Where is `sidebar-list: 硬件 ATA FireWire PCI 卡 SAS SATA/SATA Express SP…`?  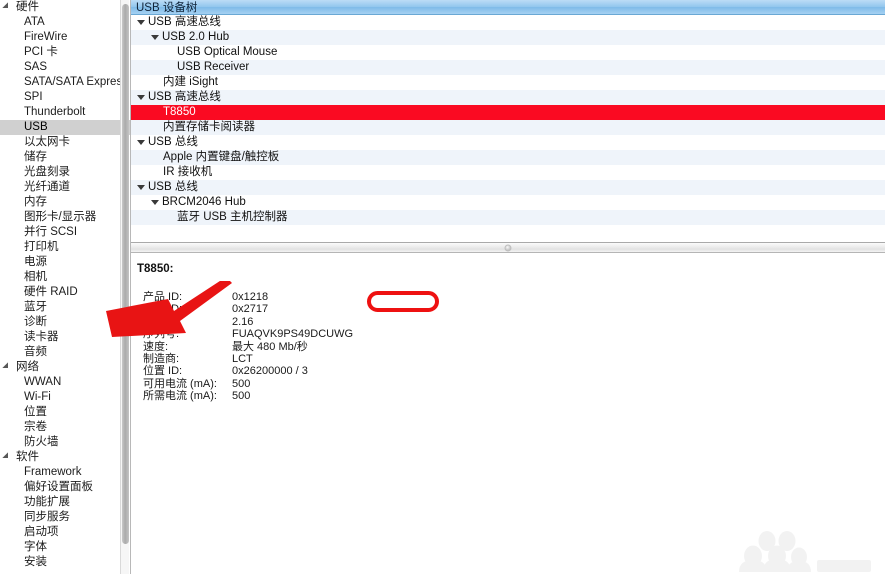
sidebar-list: 硬件 ATA FireWire PCI 卡 SAS SATA/SATA Express SP… is located at coordinates (65, 285).